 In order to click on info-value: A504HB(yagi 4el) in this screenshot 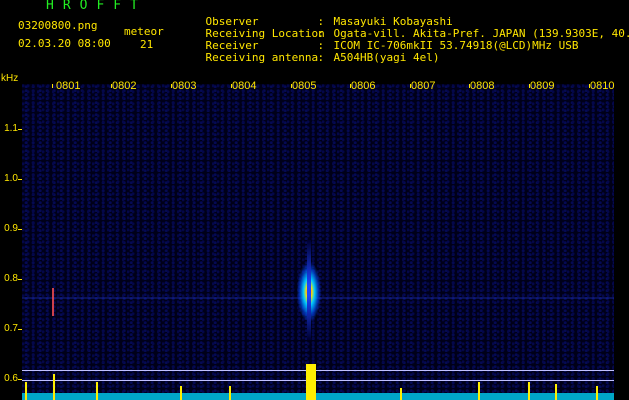, I will do `click(386, 57)`.